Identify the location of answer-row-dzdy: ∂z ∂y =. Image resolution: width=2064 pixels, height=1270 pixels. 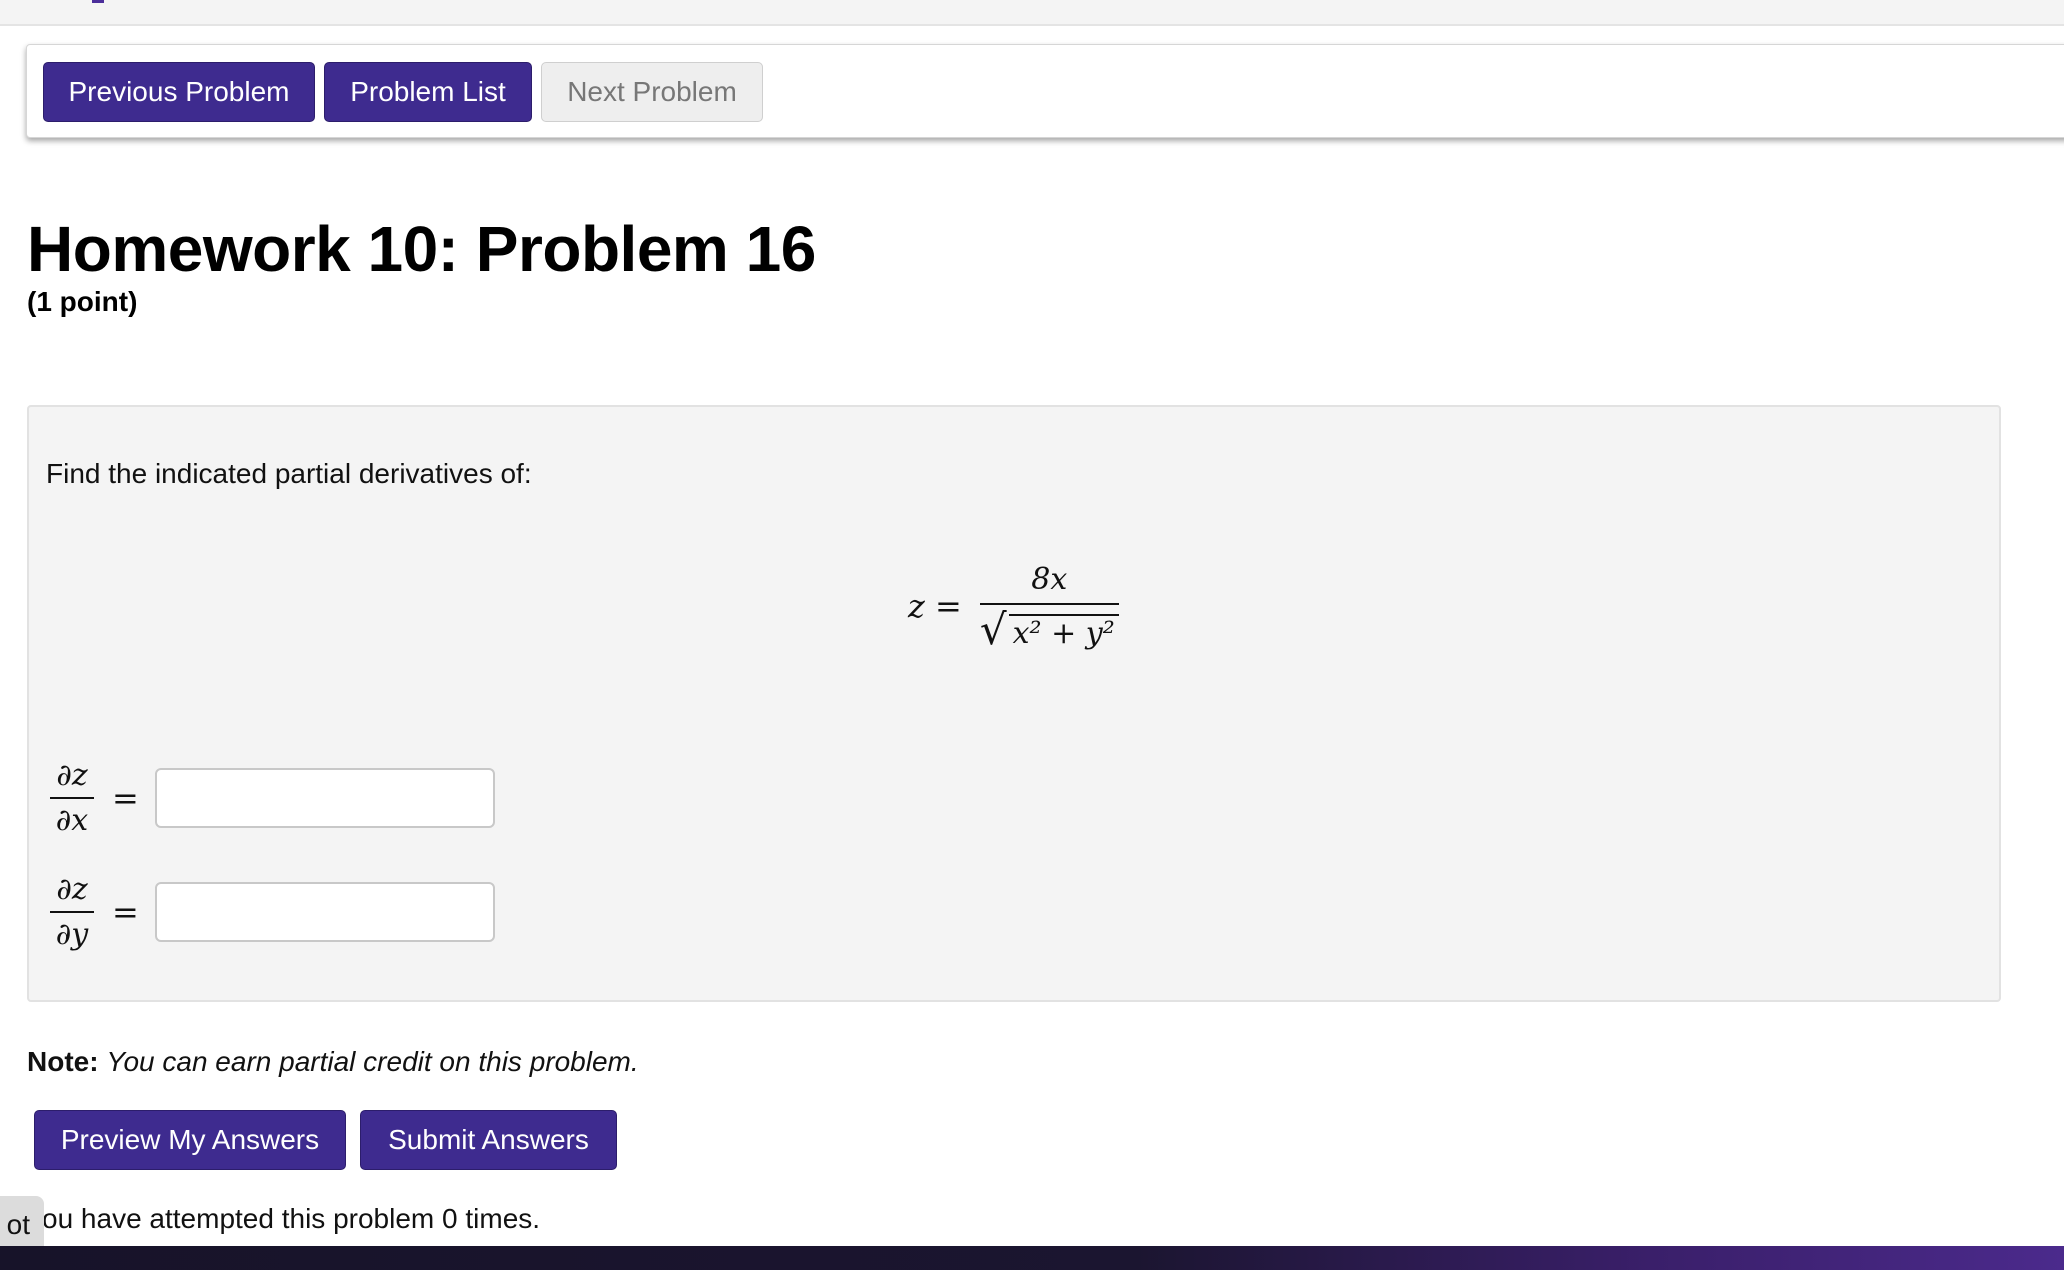
(272, 912).